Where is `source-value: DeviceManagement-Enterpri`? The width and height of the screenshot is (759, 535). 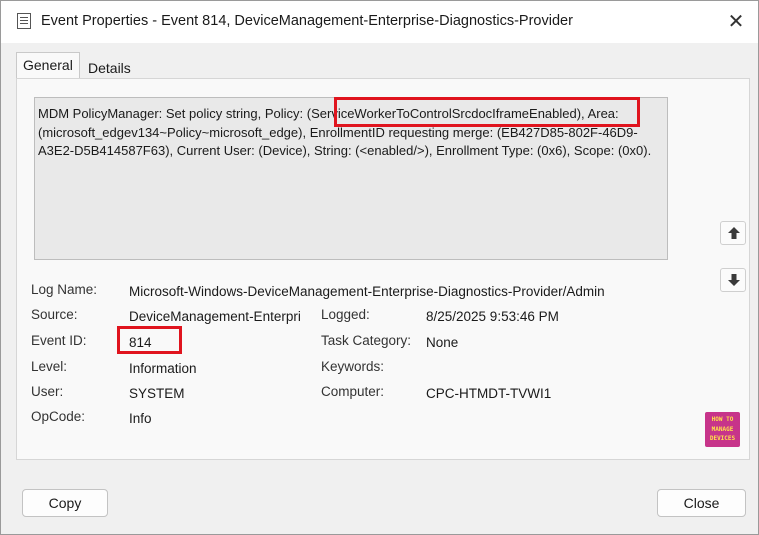 source-value: DeviceManagement-Enterpri is located at coordinates (215, 316).